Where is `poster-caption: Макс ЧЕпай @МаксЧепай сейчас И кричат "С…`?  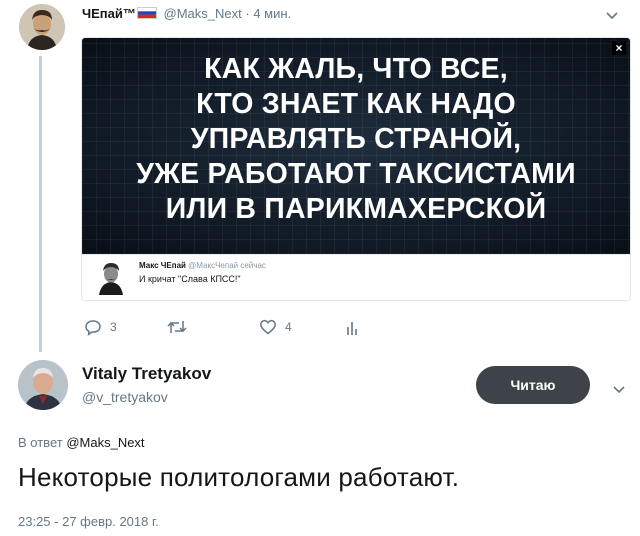
poster-caption: Макс ЧЕпай @МаксЧепай сейчас И кричат "С… is located at coordinates (356, 277).